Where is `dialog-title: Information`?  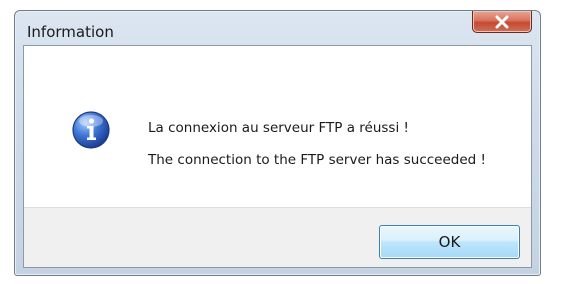
dialog-title: Information is located at coordinates (70, 32).